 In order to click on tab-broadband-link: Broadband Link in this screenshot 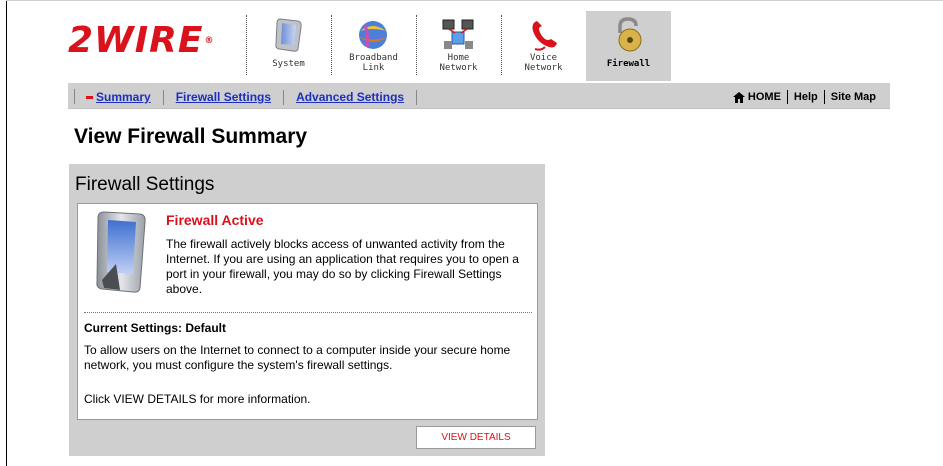, I will do `click(373, 46)`.